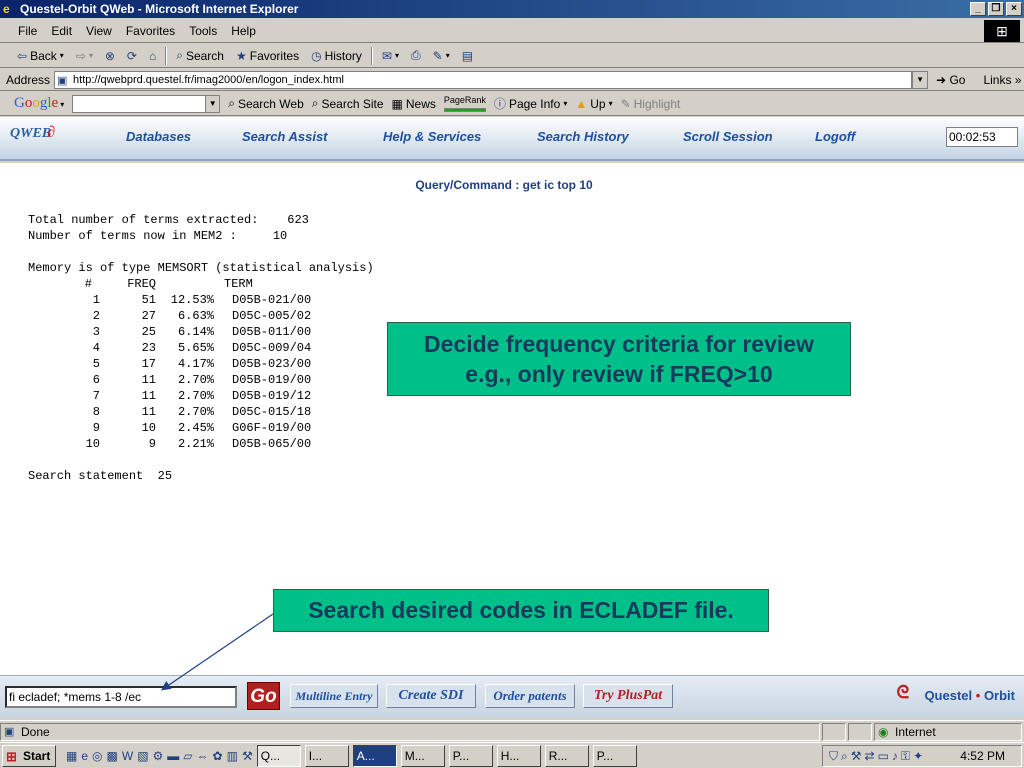 Image resolution: width=1024 pixels, height=768 pixels. Describe the element at coordinates (334, 696) in the screenshot. I see `multiline-entry-button: Multiline Entry` at that location.